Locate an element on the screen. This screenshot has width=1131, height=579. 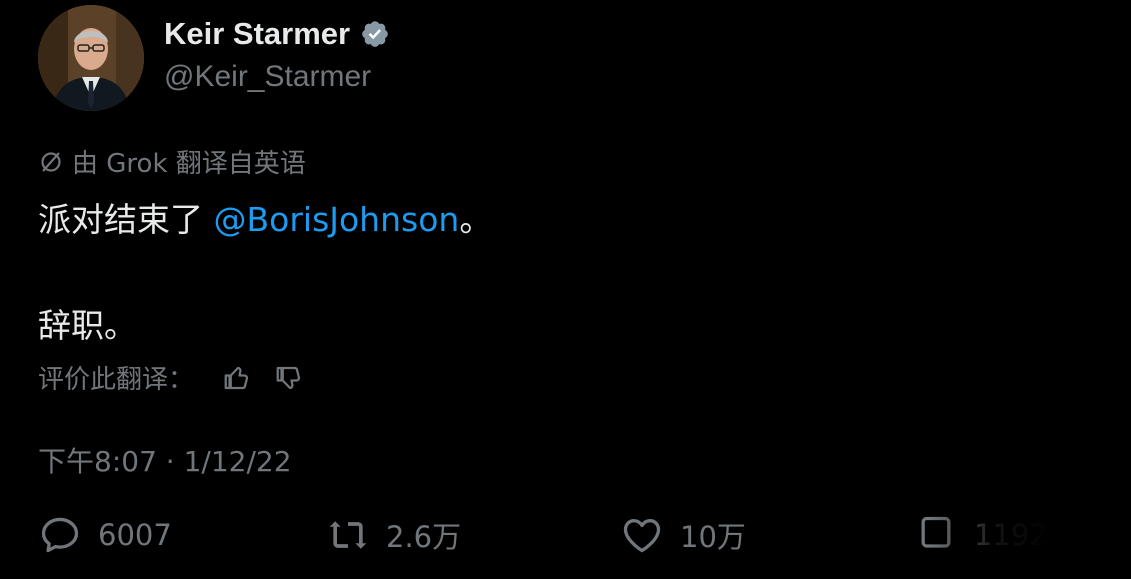
like-button: 10万 is located at coordinates (683, 535).